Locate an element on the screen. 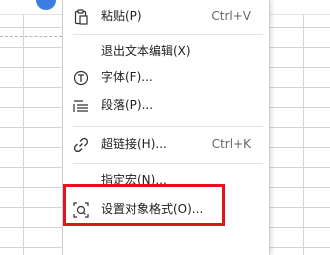 Image resolution: width=330 pixels, height=255 pixels. partial-toolbar-icon is located at coordinates (46, 5).